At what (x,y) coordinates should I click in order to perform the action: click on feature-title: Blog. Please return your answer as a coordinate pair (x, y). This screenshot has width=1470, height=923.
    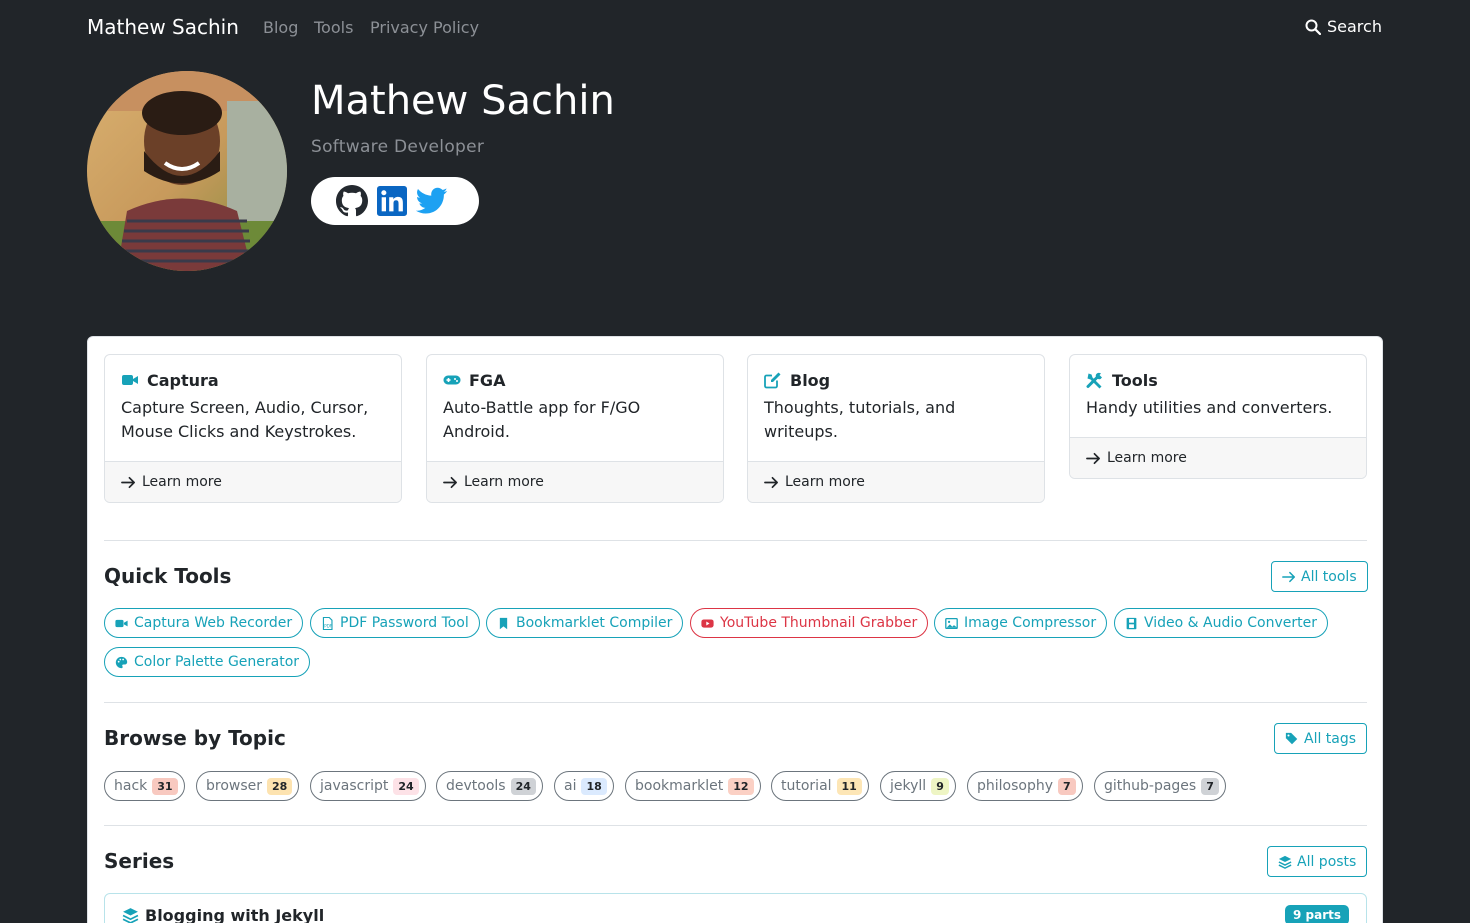
    Looking at the image, I should click on (810, 380).